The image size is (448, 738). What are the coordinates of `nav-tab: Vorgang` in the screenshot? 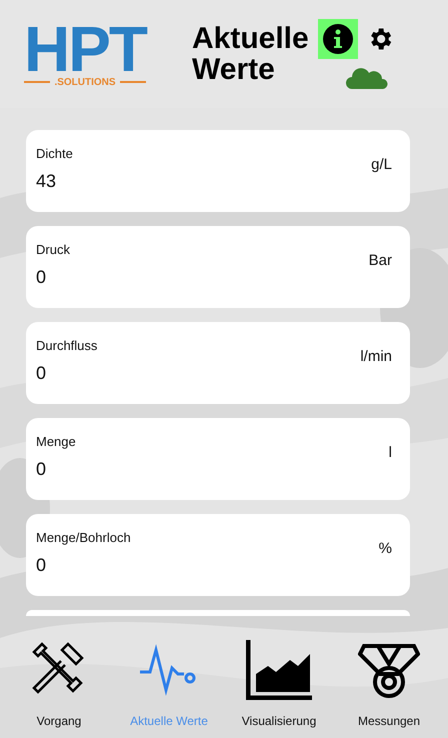 It's located at (59, 683).